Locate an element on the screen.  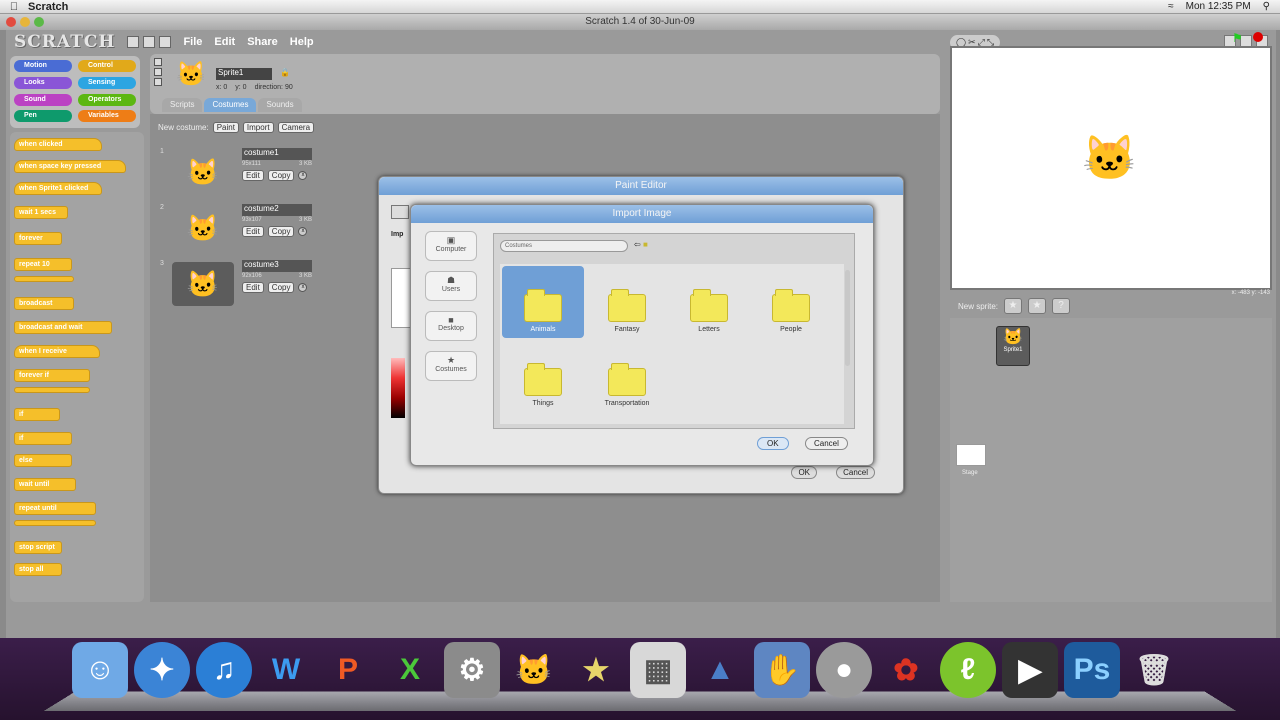
system-preferences-icon: ⚙ is located at coordinates (472, 670).